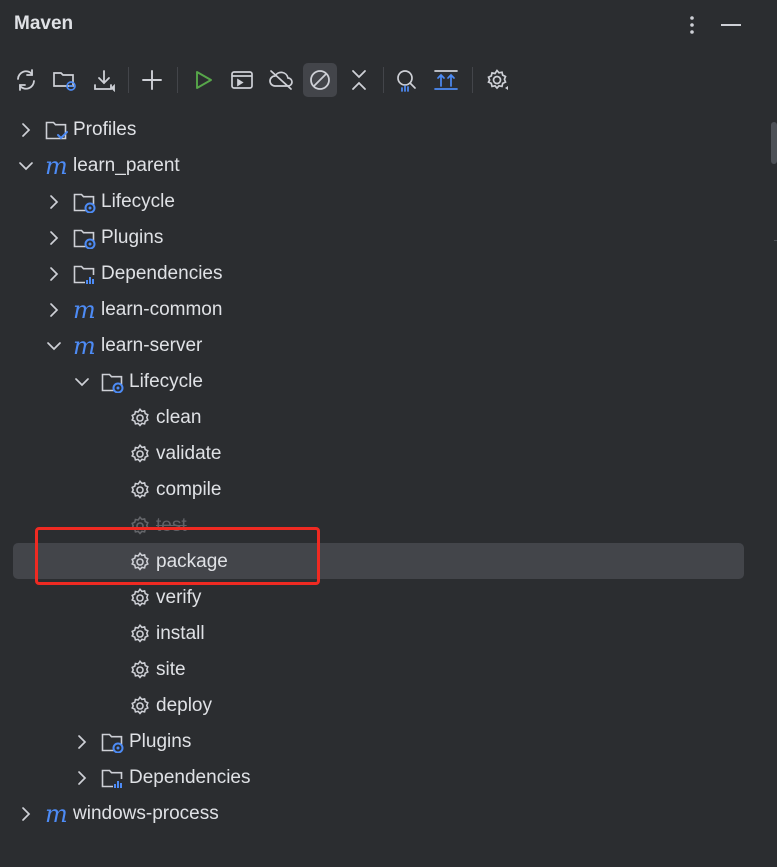  What do you see at coordinates (57, 130) in the screenshot?
I see `profiles-folder-icon` at bounding box center [57, 130].